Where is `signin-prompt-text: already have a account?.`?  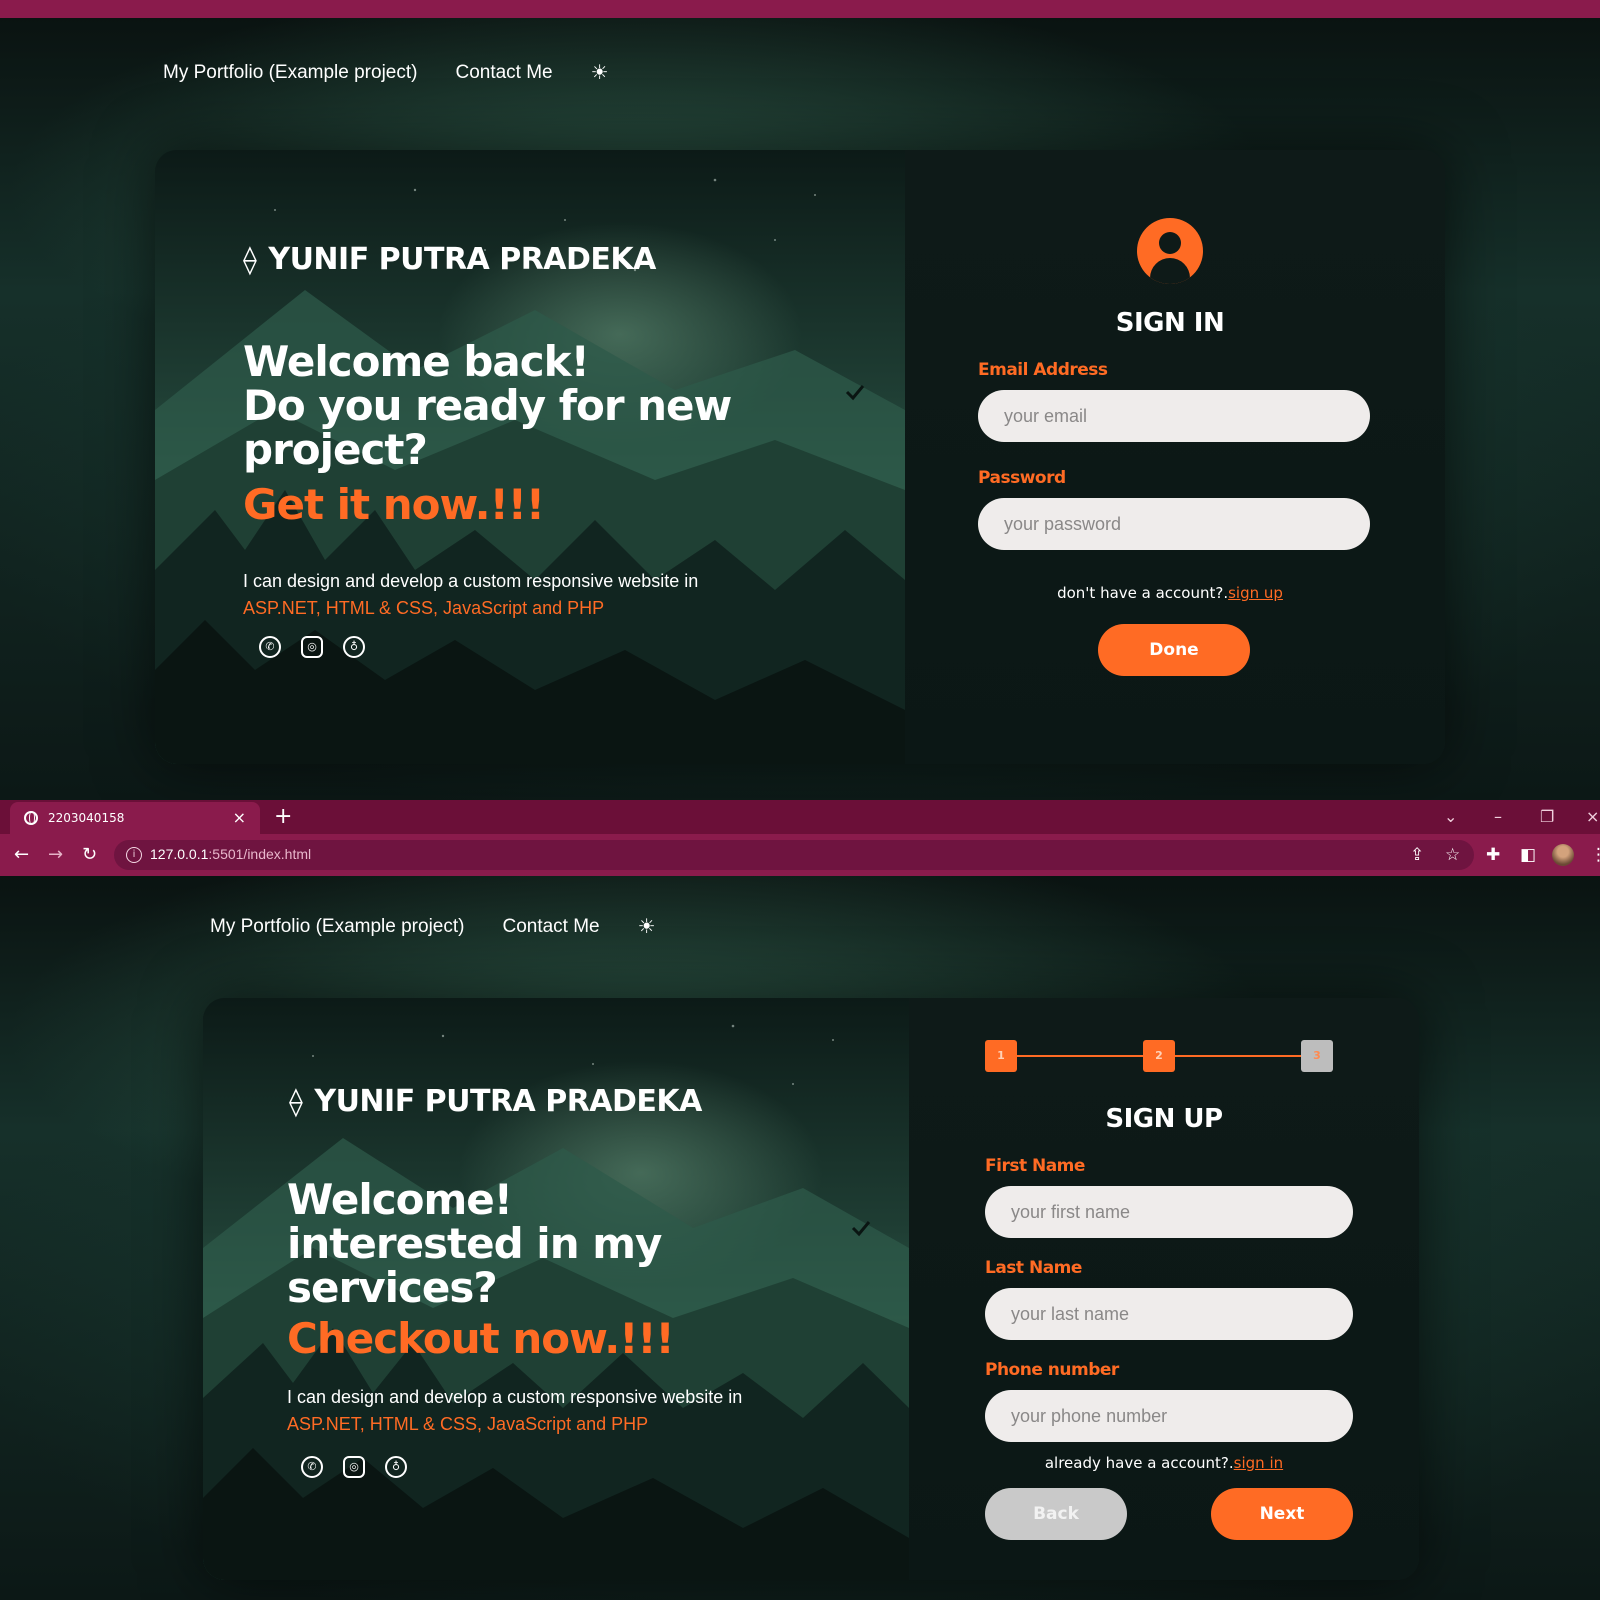
signin-prompt-text: already have a account?. is located at coordinates (1139, 1463).